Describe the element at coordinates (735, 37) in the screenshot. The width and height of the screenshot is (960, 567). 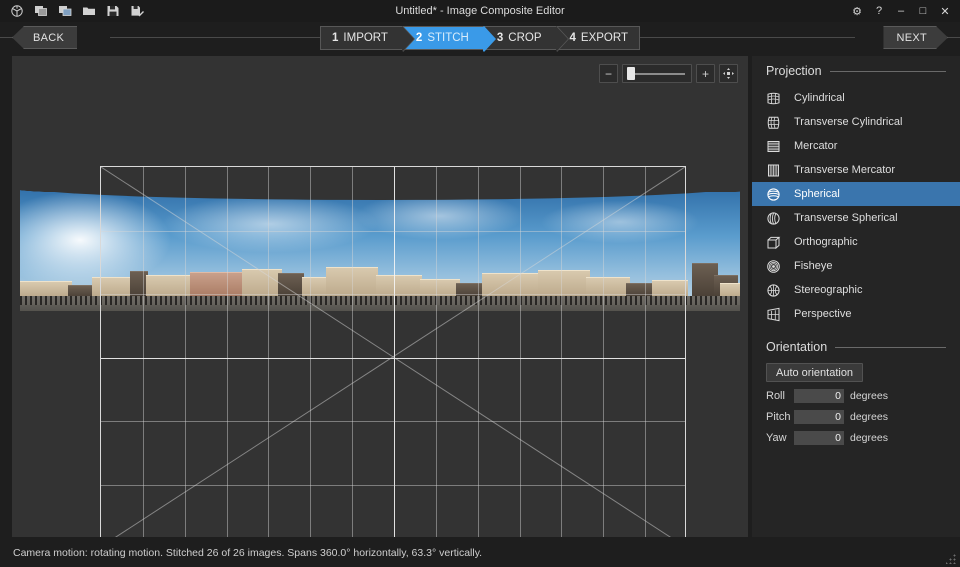
I see `rule-mid-right` at that location.